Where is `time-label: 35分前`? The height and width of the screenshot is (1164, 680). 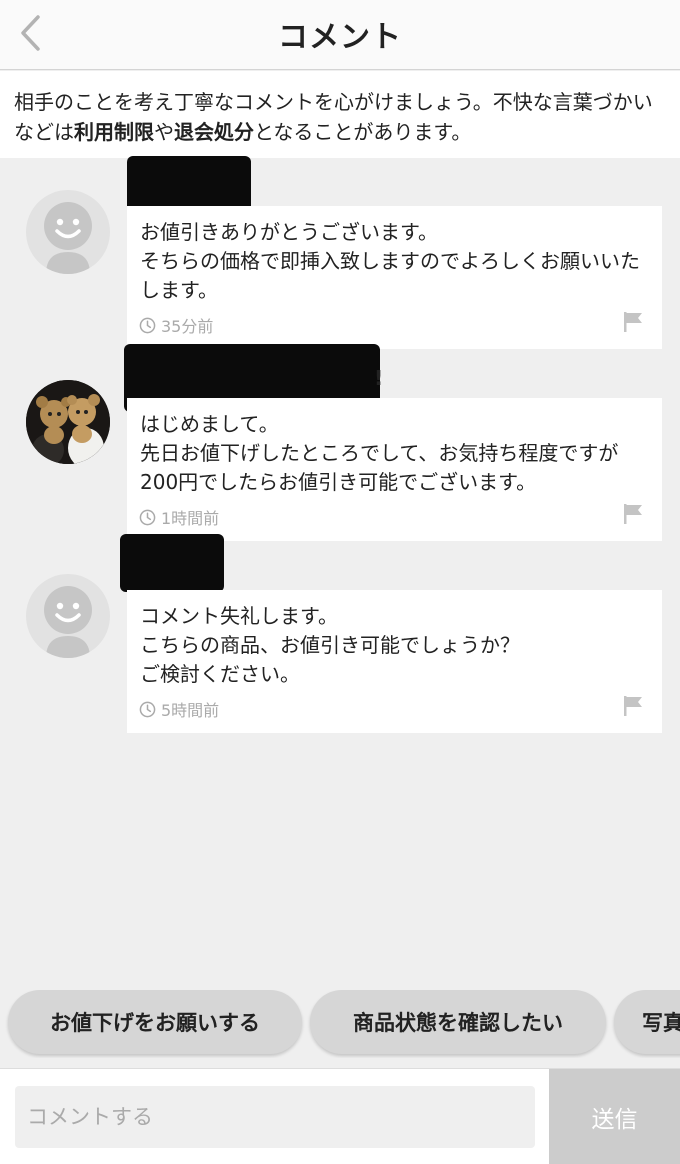
time-label: 35分前 is located at coordinates (187, 326).